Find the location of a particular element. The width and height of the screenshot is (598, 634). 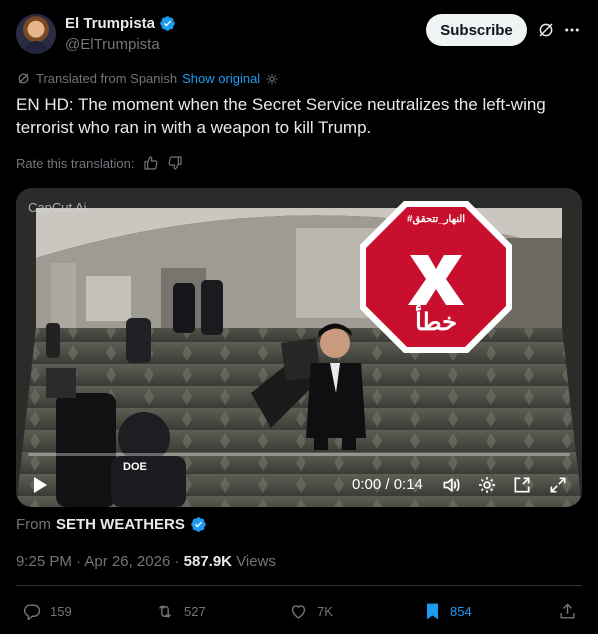

from-account-name: SETH WEATHERS is located at coordinates (120, 524).